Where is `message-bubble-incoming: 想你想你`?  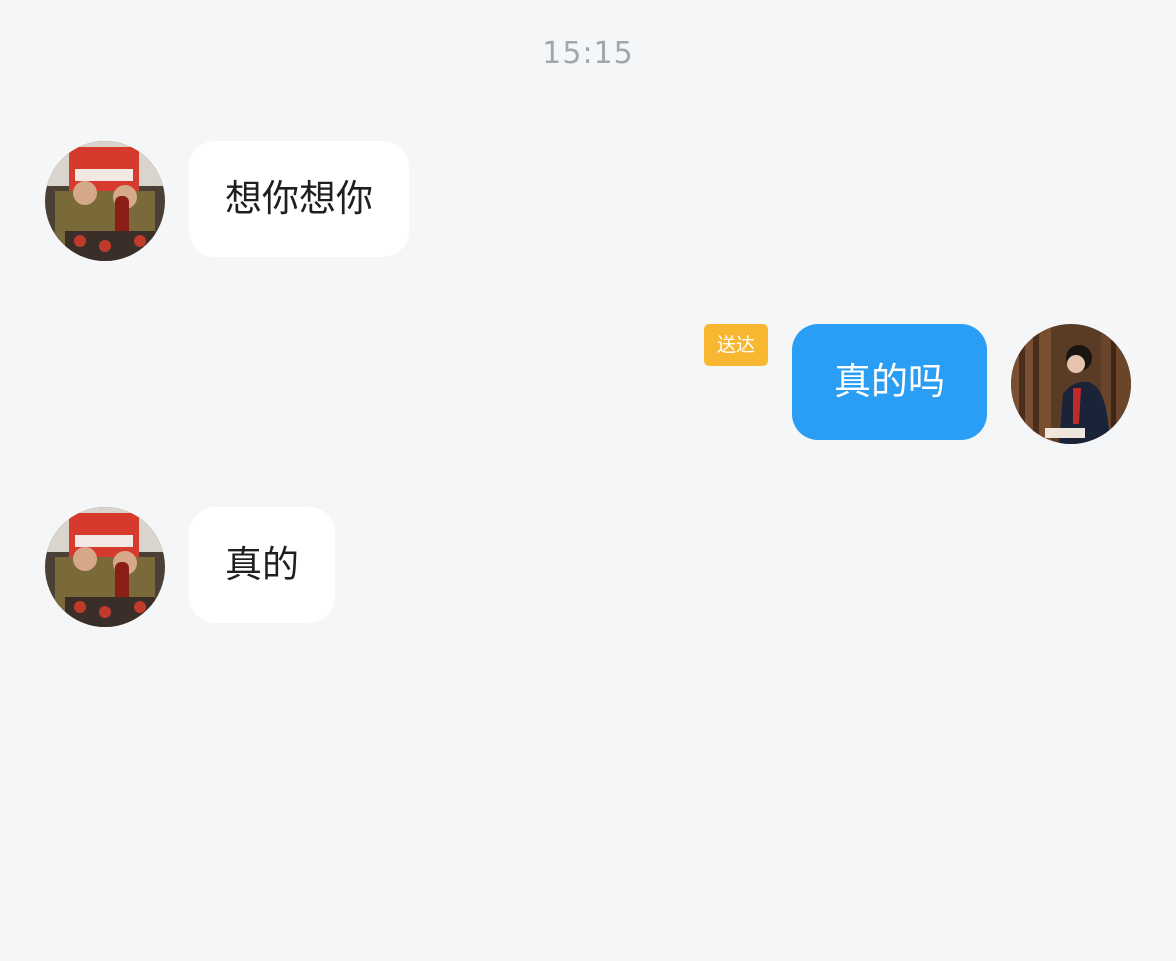
message-bubble-incoming: 想你想你 is located at coordinates (299, 199).